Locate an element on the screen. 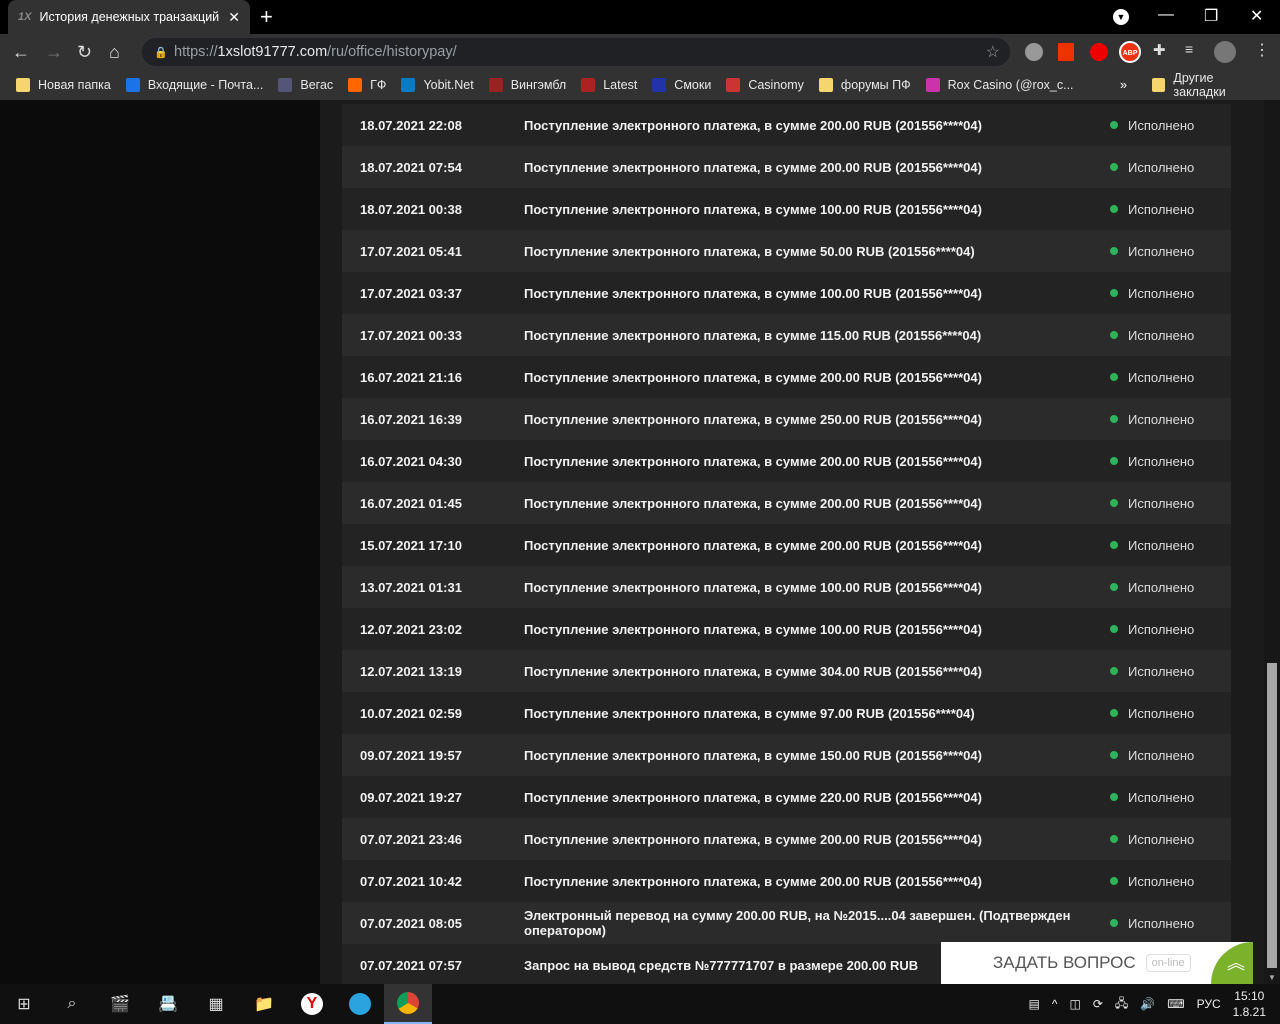  file-explorer-icon: 📁 is located at coordinates (264, 1004).